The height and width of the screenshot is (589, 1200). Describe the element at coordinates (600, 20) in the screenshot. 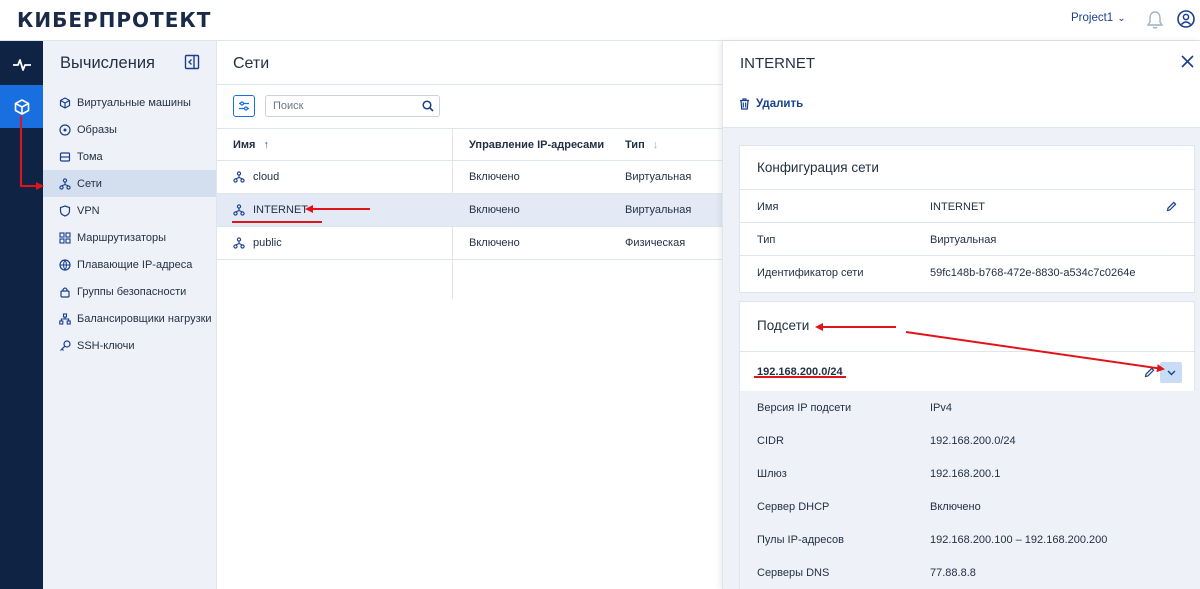

I see `top-header: КИБЕРПРОТЕКТ Project1 ⌄` at that location.